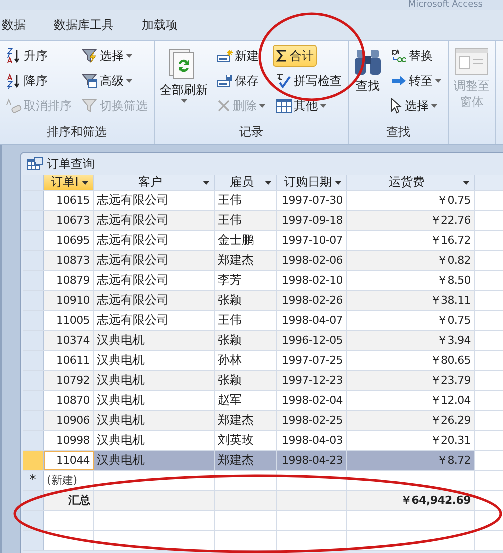  Describe the element at coordinates (69, 480) in the screenshot. I see `new-record-cell: (新建)` at that location.